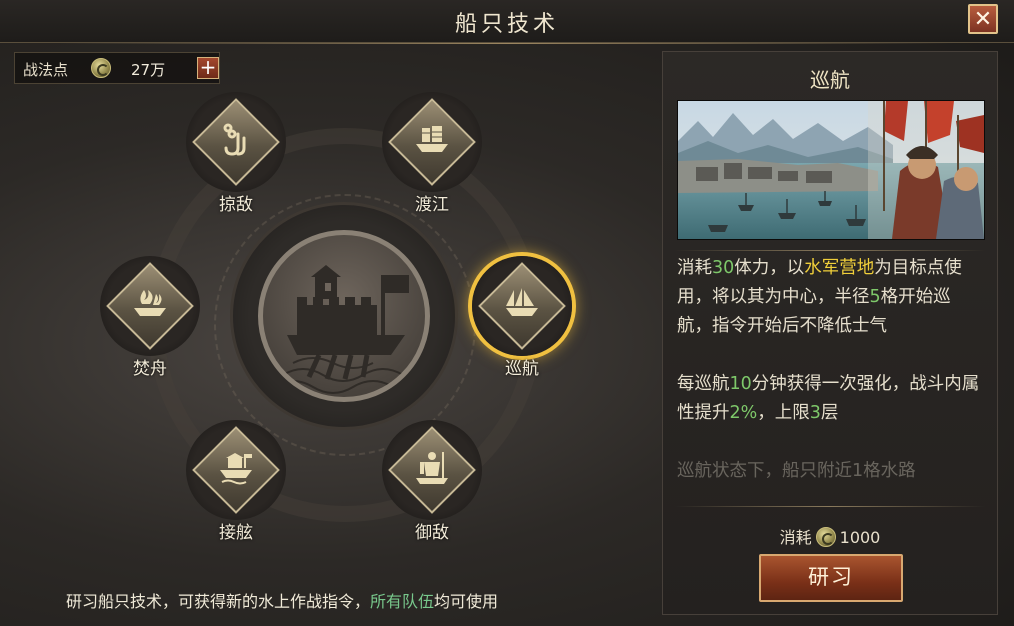 The image size is (1014, 626). I want to click on research-button: 研习, so click(831, 578).